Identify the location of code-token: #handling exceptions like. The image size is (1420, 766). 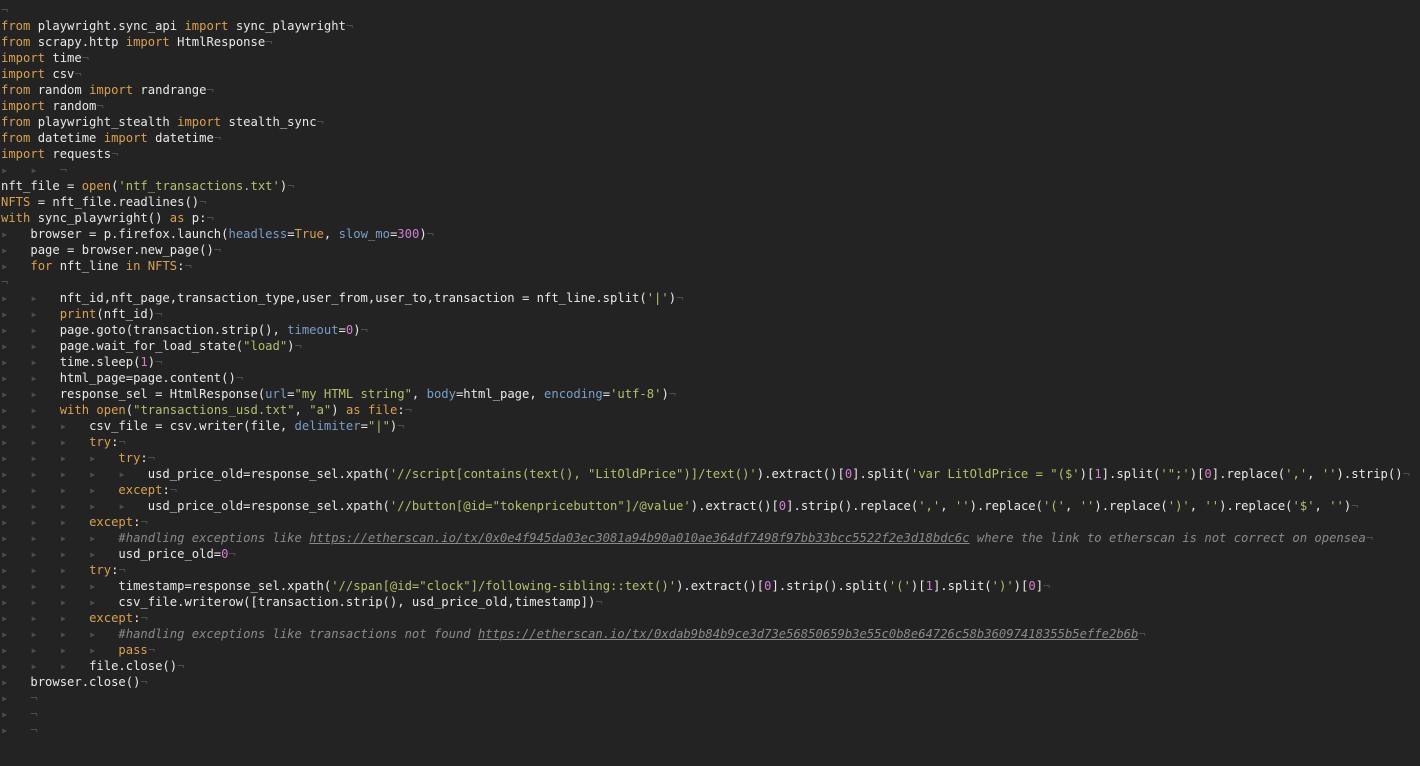
(214, 538).